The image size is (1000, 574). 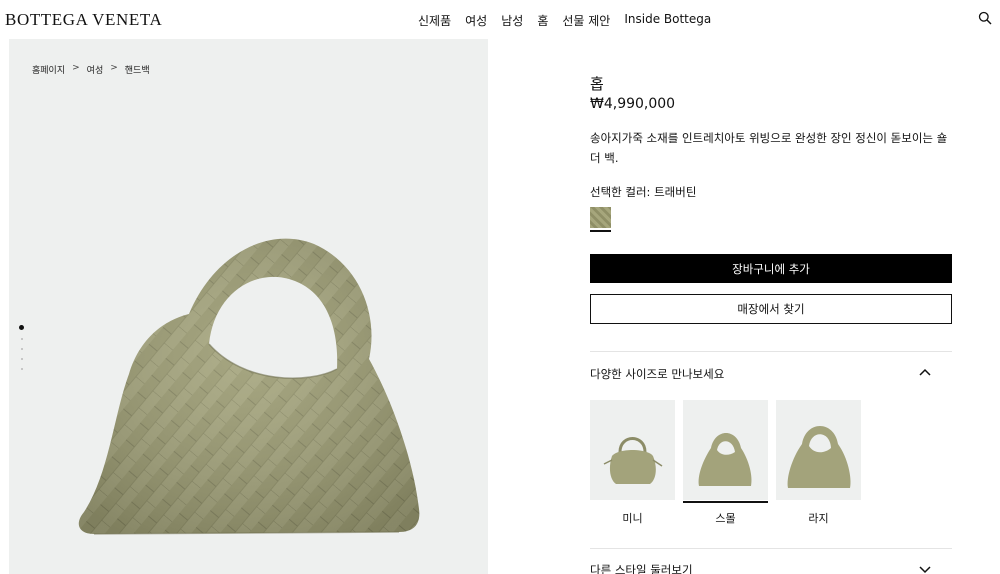 I want to click on size-option-mini: 미니, so click(x=632, y=463).